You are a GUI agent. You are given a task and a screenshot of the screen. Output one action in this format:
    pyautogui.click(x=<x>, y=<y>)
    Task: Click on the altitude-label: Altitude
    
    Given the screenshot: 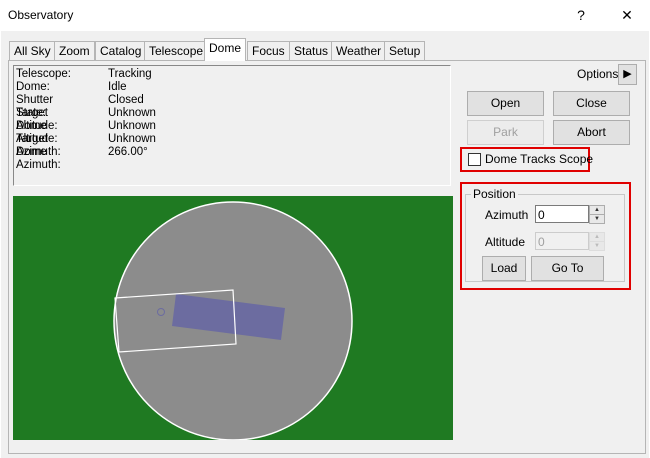 What is the action you would take?
    pyautogui.click(x=505, y=242)
    